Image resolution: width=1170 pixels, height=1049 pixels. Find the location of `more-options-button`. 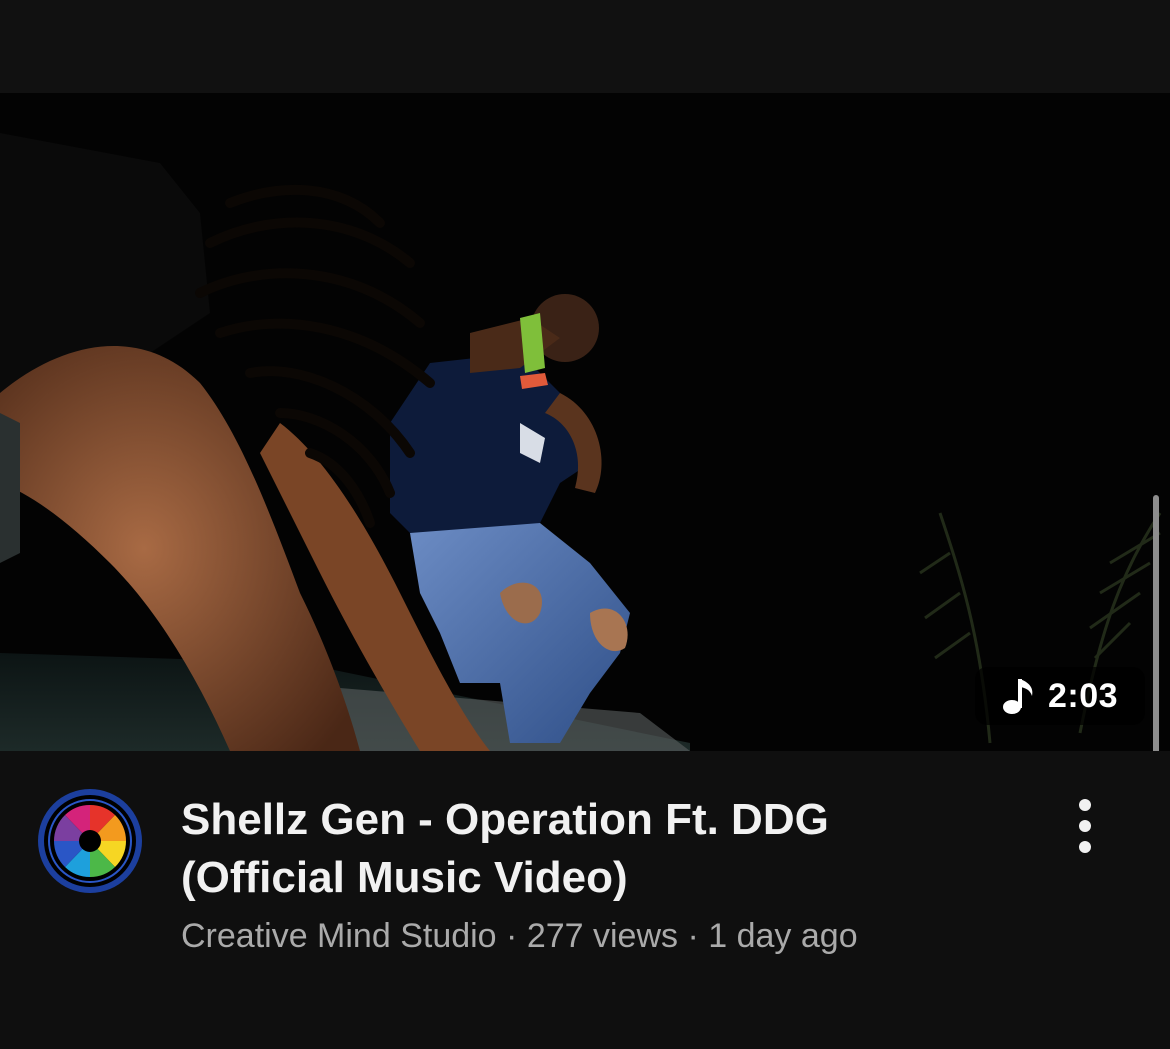

more-options-button is located at coordinates (1085, 826).